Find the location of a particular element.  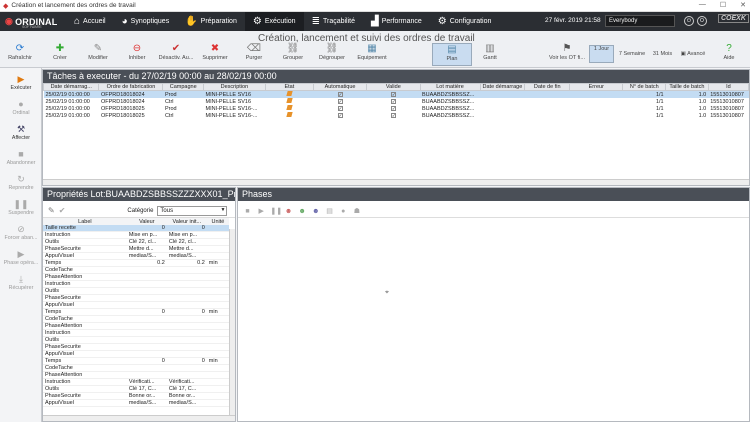

col-header: Description is located at coordinates (234, 87).